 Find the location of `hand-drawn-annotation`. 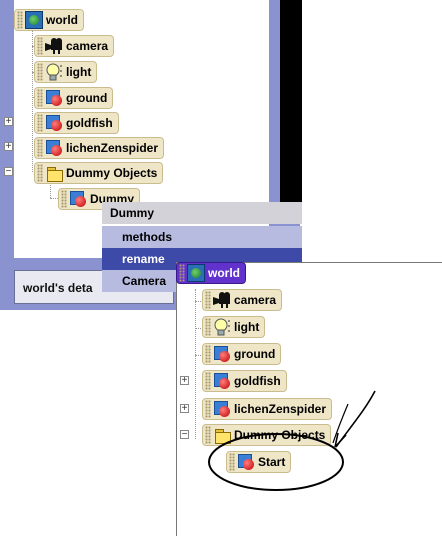

hand-drawn-annotation is located at coordinates (292, 440).